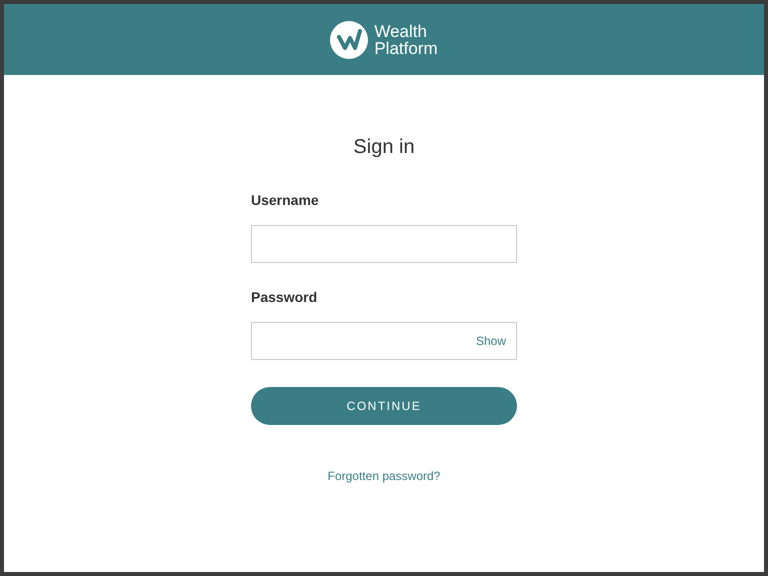 The width and height of the screenshot is (768, 576). What do you see at coordinates (384, 147) in the screenshot?
I see `page-title: Sign in` at bounding box center [384, 147].